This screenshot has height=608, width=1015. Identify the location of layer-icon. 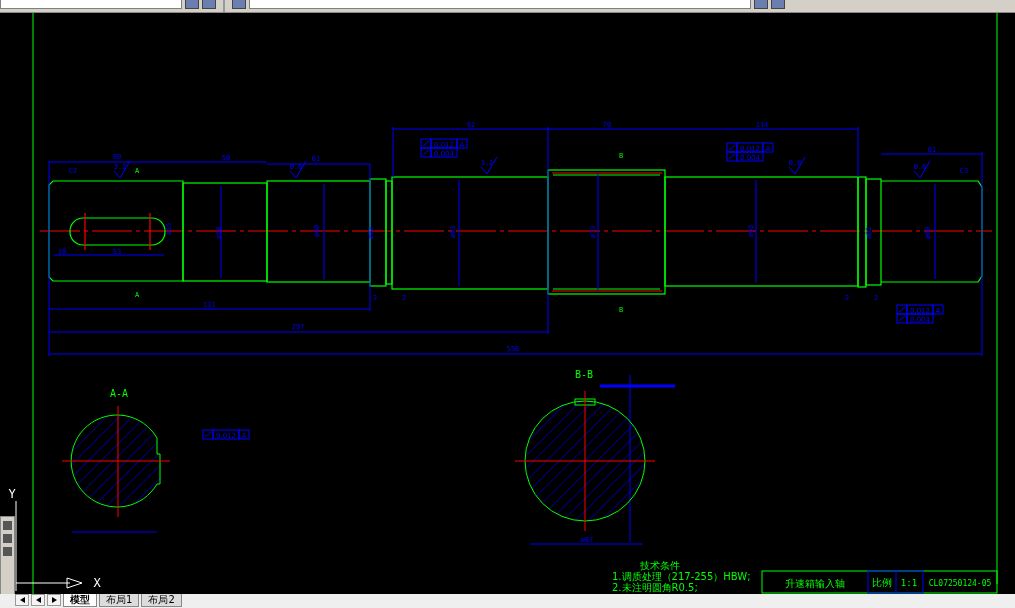
(239, 4).